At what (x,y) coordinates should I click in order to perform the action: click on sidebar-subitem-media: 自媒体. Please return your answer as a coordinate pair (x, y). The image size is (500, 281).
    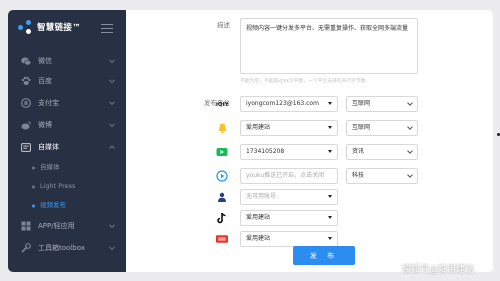
    Looking at the image, I should click on (67, 167).